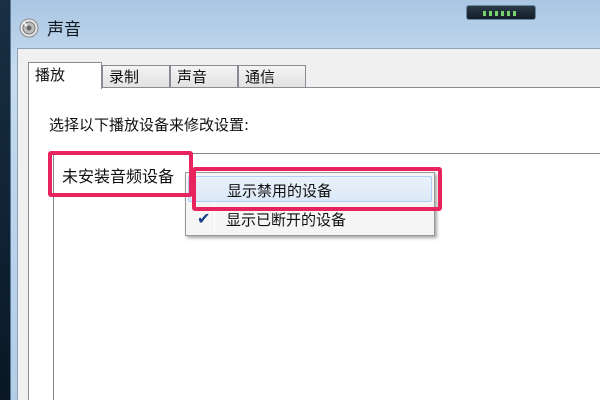 The height and width of the screenshot is (400, 600). I want to click on highlight-box-no-device, so click(120, 174).